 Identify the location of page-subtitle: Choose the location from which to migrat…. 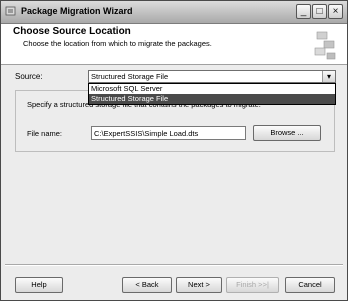
(117, 43).